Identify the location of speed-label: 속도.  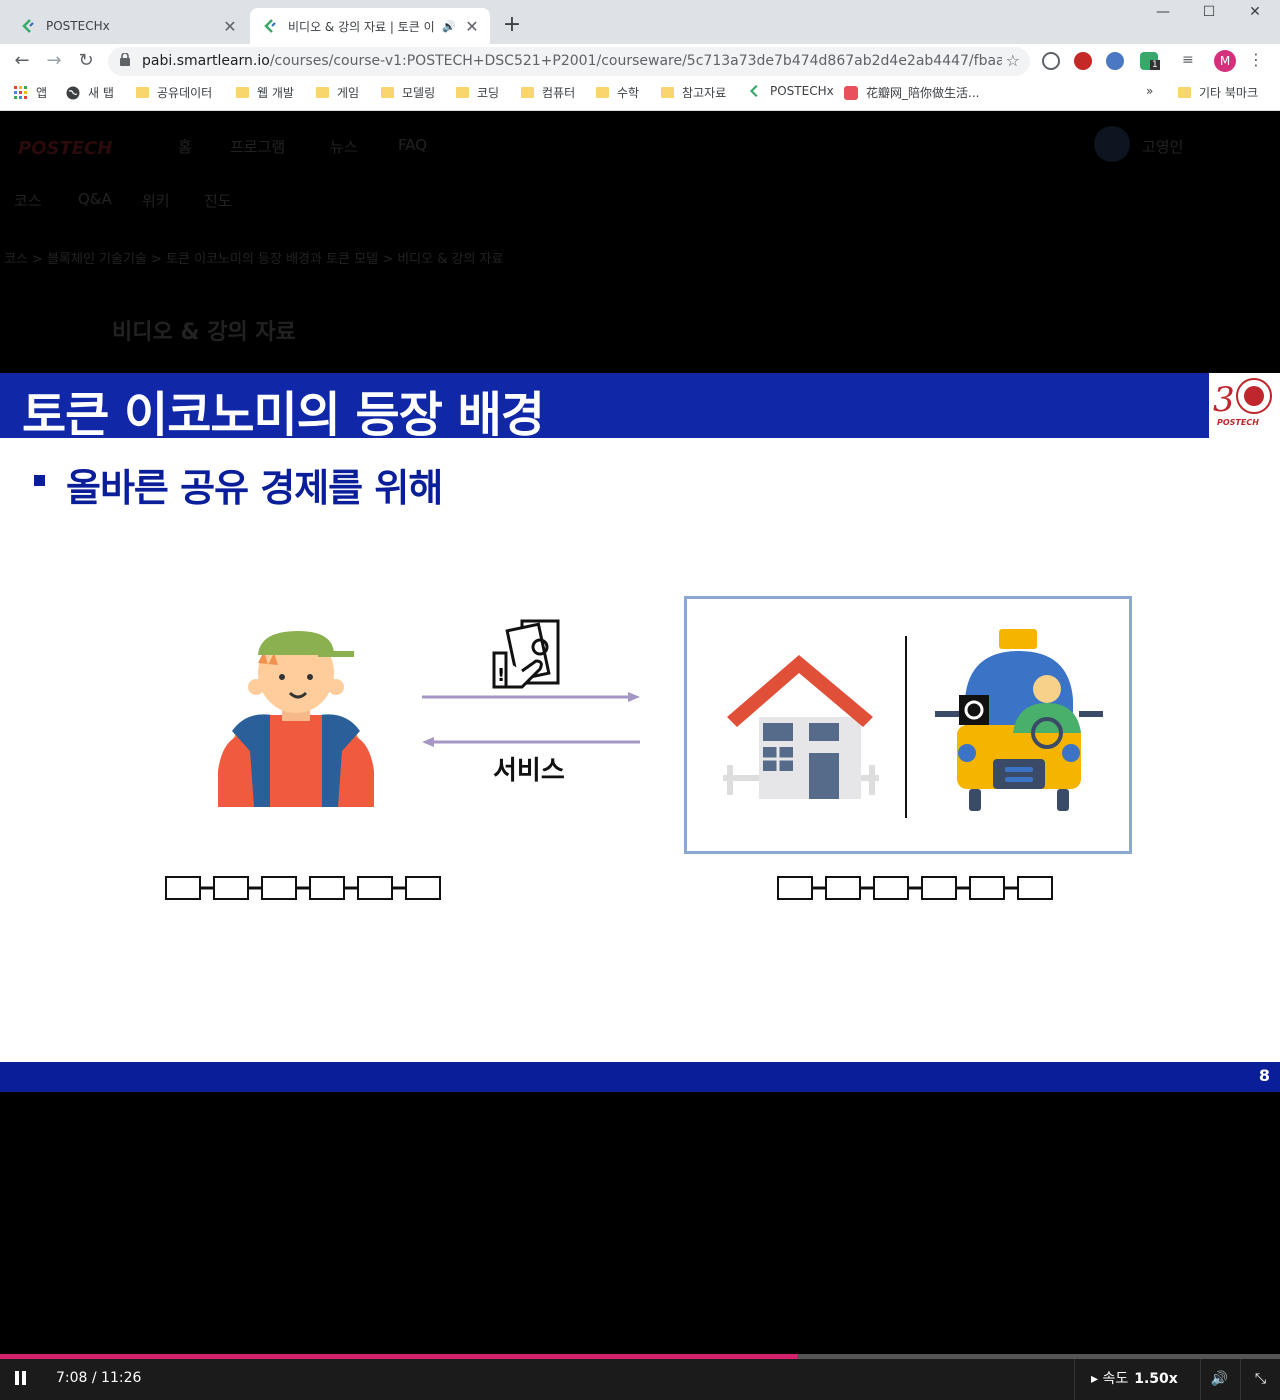
(1115, 1379).